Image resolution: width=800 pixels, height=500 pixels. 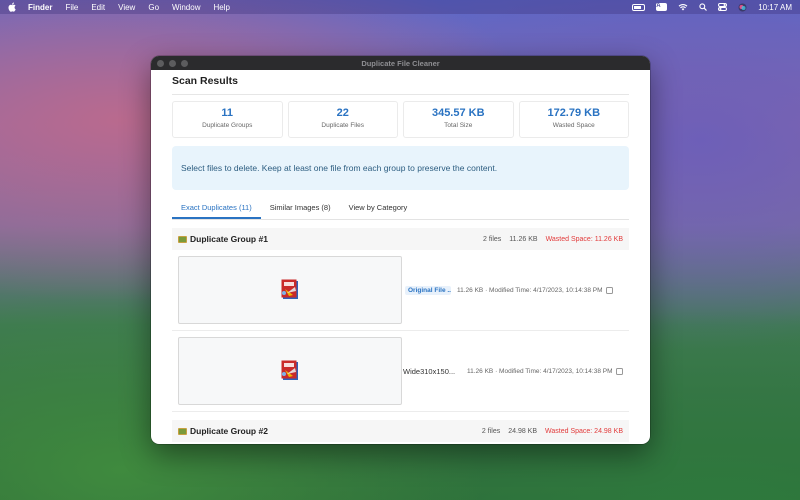 What do you see at coordinates (584, 431) in the screenshot?
I see `group-wasted-space: Wasted Space: 24.98 KB` at bounding box center [584, 431].